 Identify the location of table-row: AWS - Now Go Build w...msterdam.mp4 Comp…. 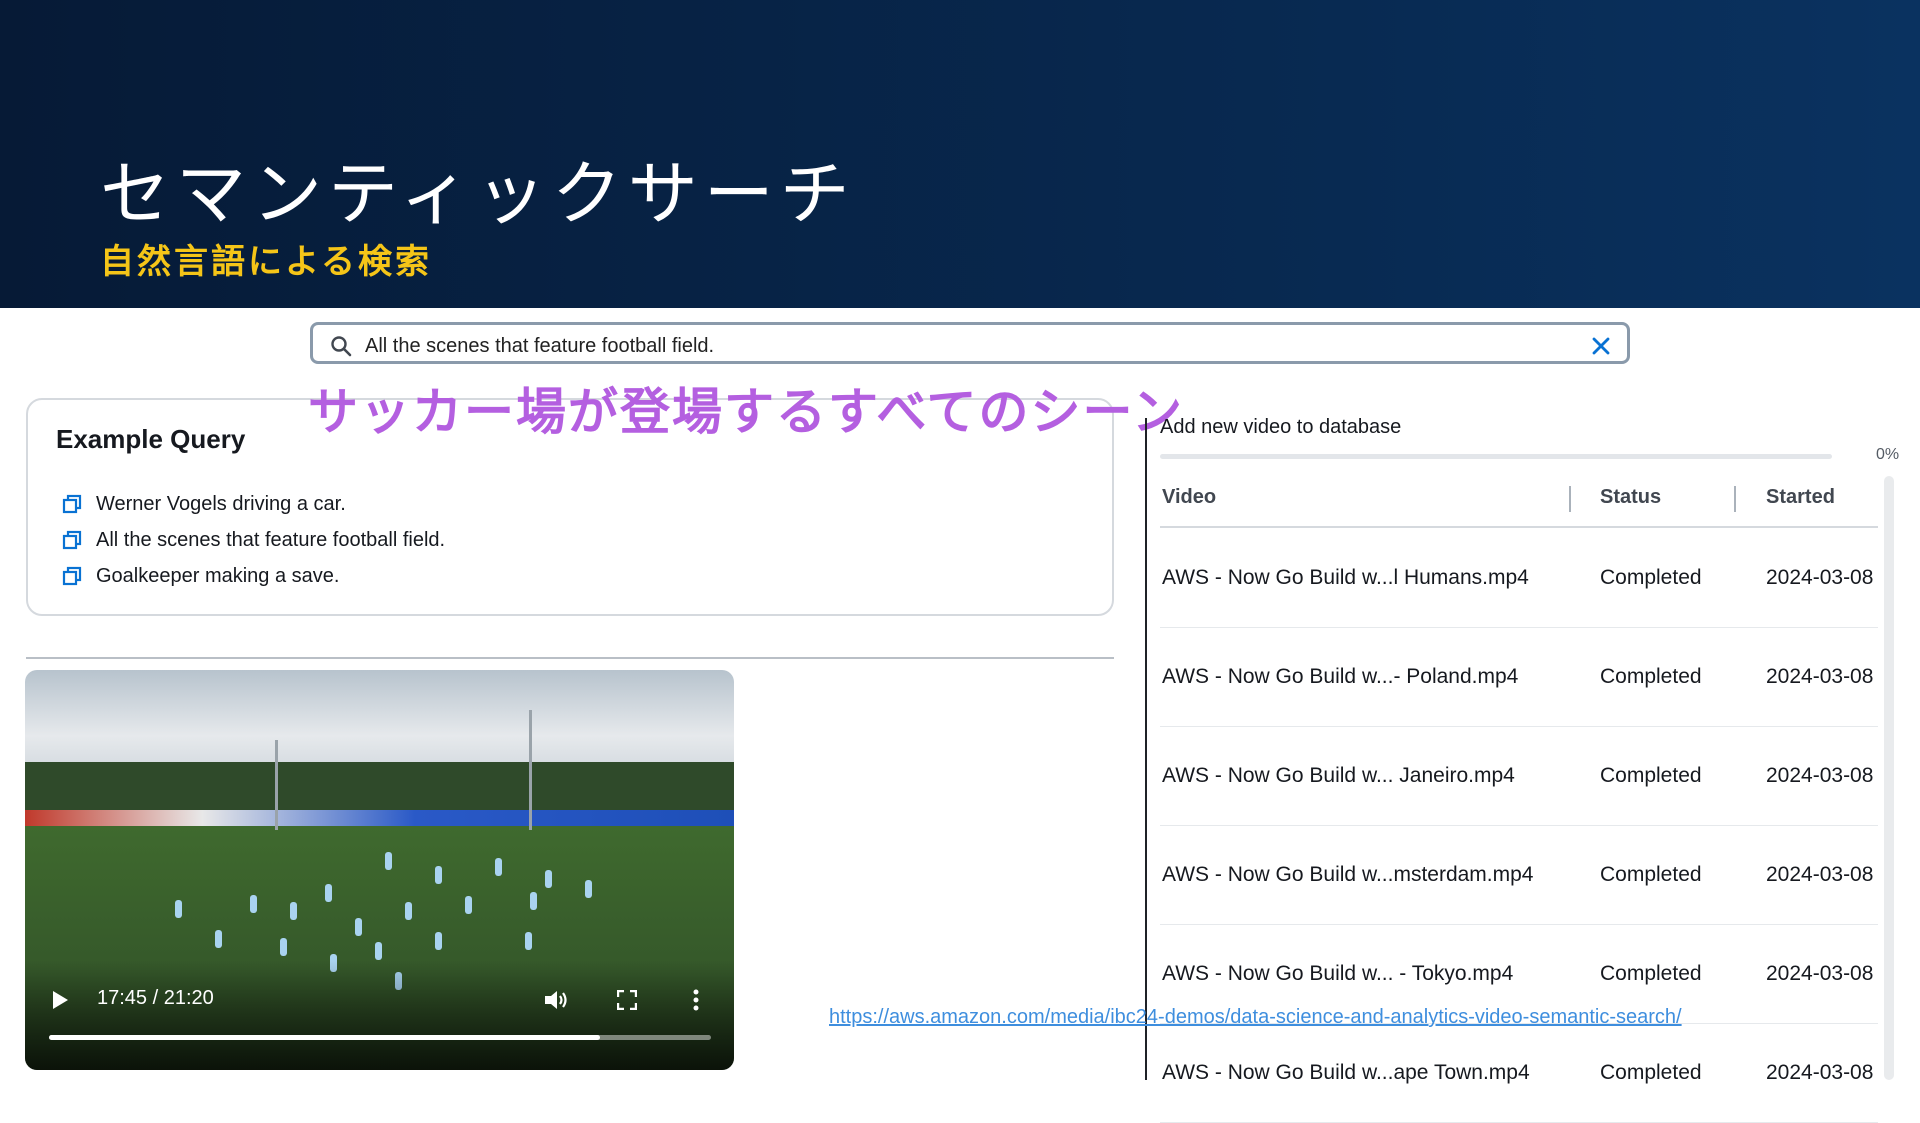
(1519, 875).